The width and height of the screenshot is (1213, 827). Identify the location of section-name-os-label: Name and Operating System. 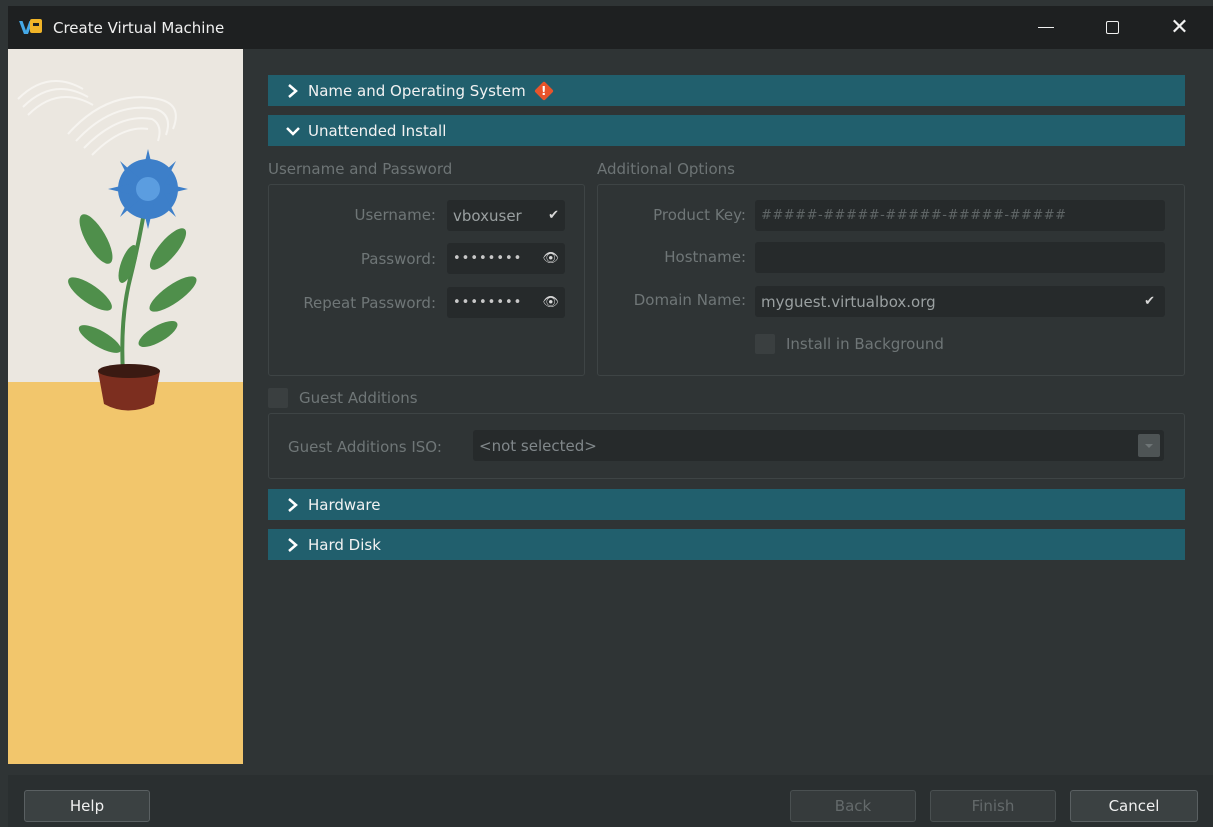
(417, 90).